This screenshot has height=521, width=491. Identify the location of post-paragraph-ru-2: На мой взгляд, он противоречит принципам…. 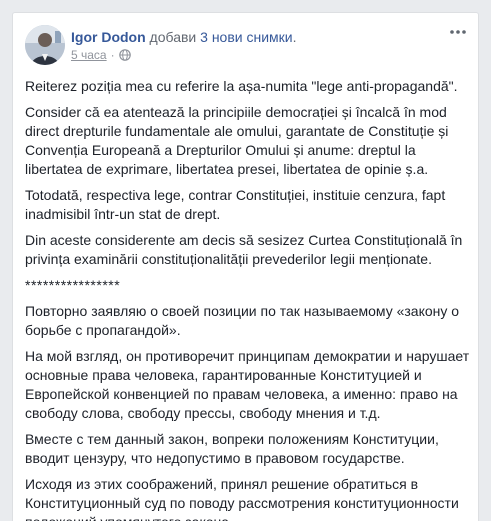
(247, 384).